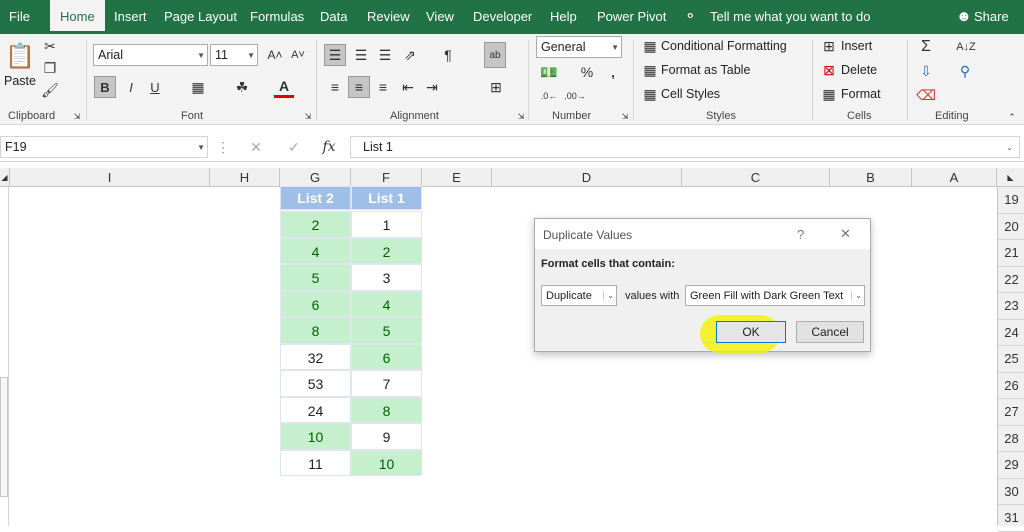  What do you see at coordinates (859, 70) in the screenshot?
I see `delete-cells-button: Delete` at bounding box center [859, 70].